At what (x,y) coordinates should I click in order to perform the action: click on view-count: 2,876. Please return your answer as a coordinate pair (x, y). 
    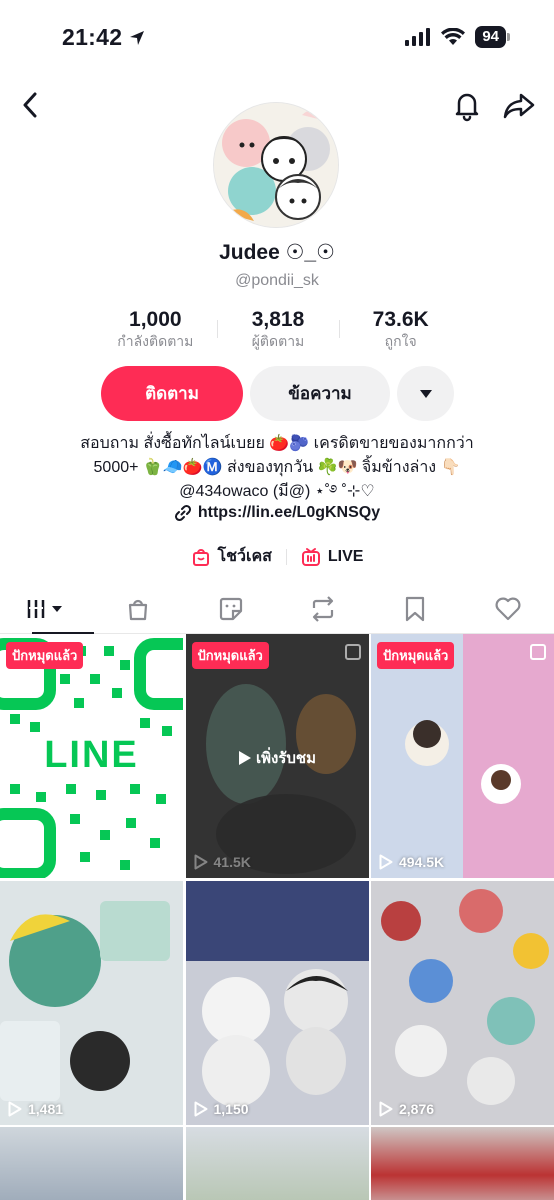
    Looking at the image, I should click on (406, 1109).